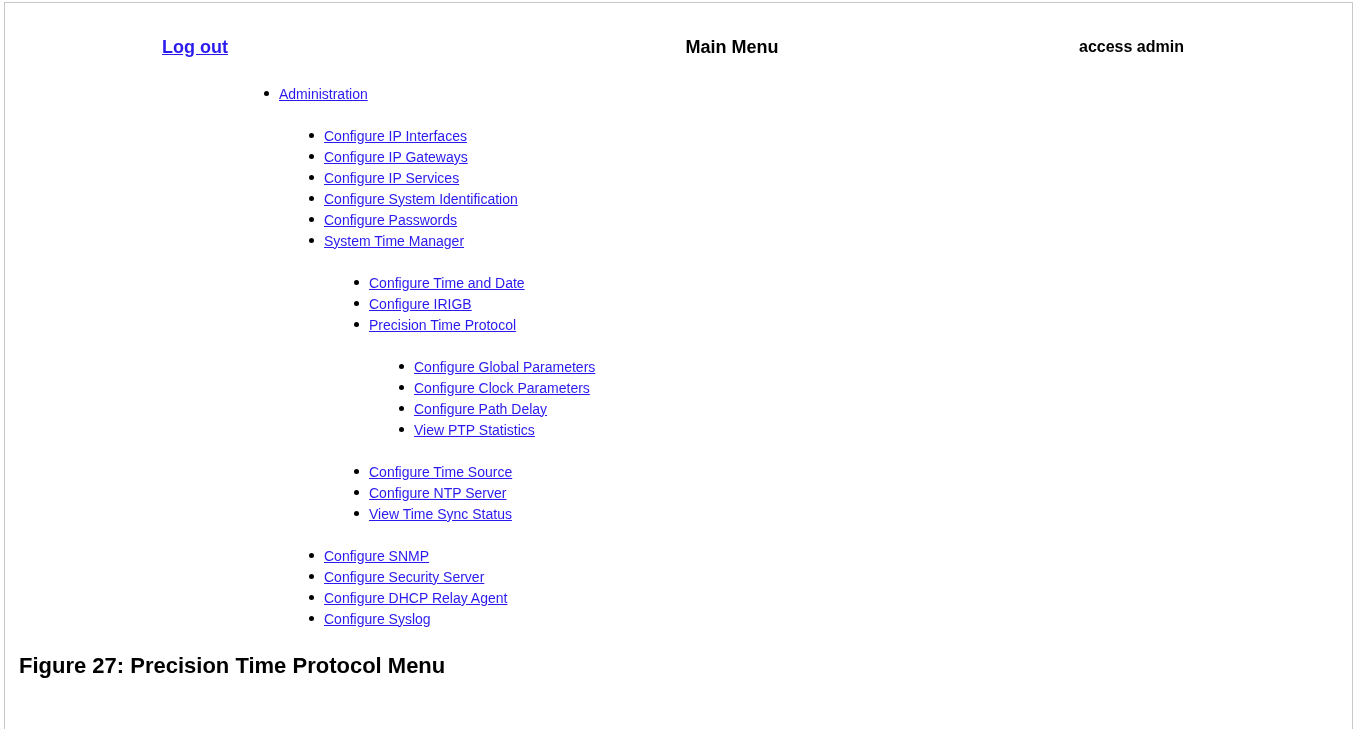 Image resolution: width=1359 pixels, height=729 pixels. Describe the element at coordinates (443, 324) in the screenshot. I see `menu-link: Precision Time Protocol` at that location.